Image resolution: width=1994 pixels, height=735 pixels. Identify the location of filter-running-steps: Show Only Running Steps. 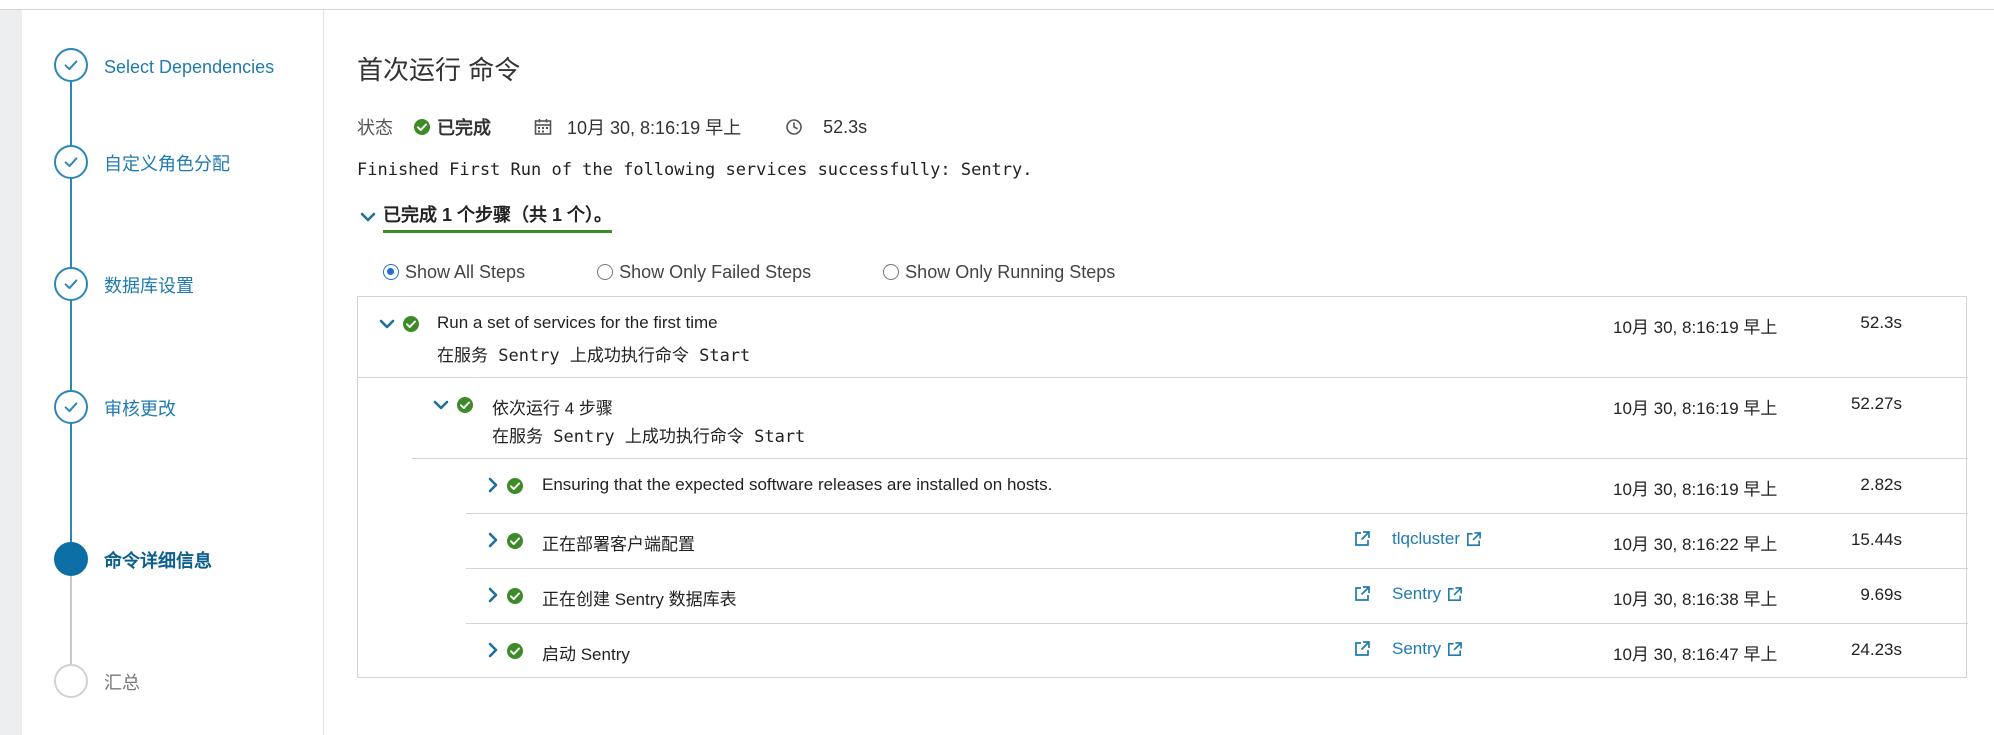
(999, 272).